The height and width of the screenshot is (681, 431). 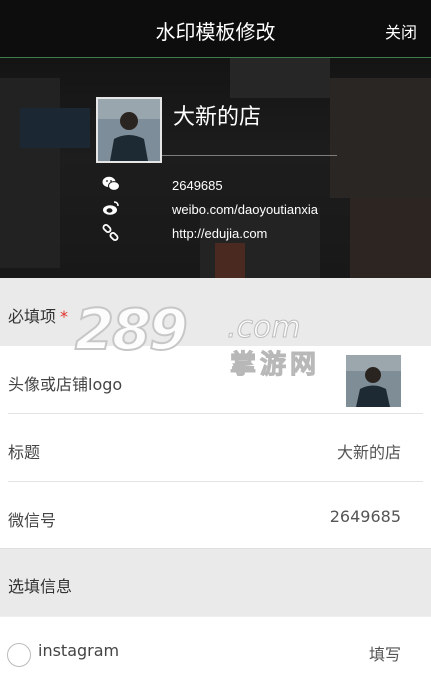 What do you see at coordinates (19, 655) in the screenshot?
I see `instagram-checkbox` at bounding box center [19, 655].